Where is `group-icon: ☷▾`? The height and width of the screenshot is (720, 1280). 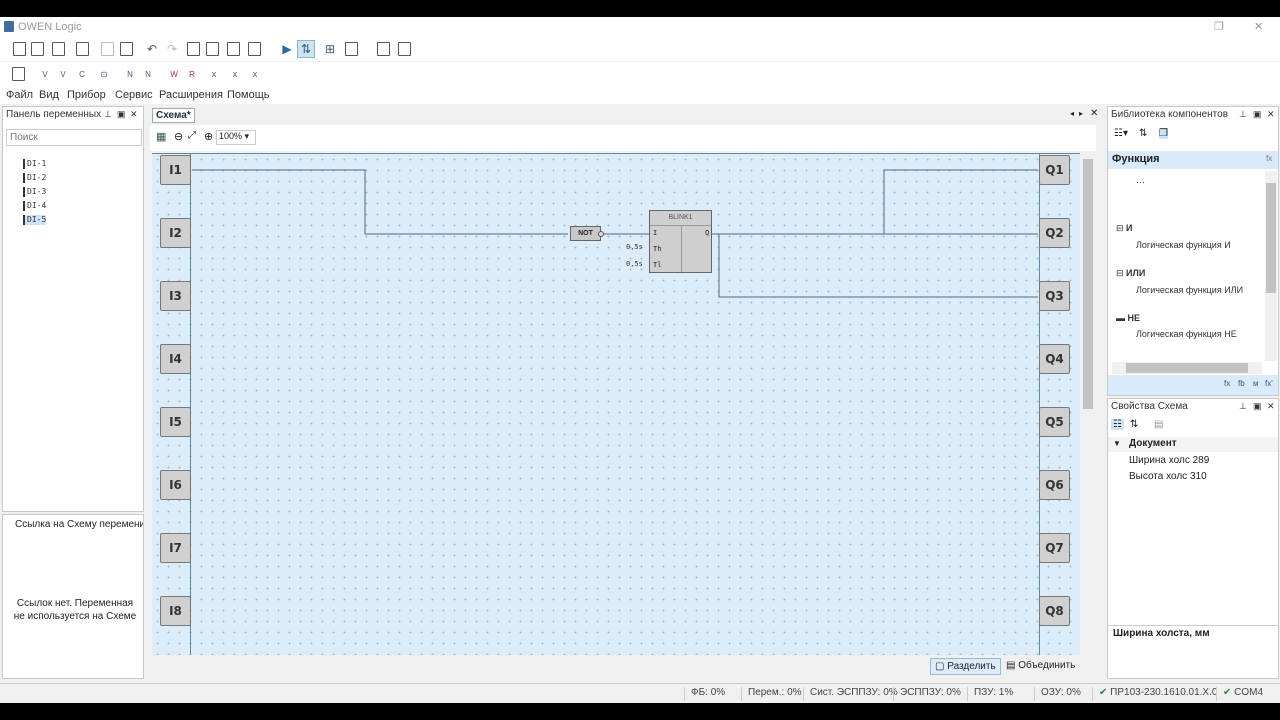 group-icon: ☷▾ is located at coordinates (1121, 133).